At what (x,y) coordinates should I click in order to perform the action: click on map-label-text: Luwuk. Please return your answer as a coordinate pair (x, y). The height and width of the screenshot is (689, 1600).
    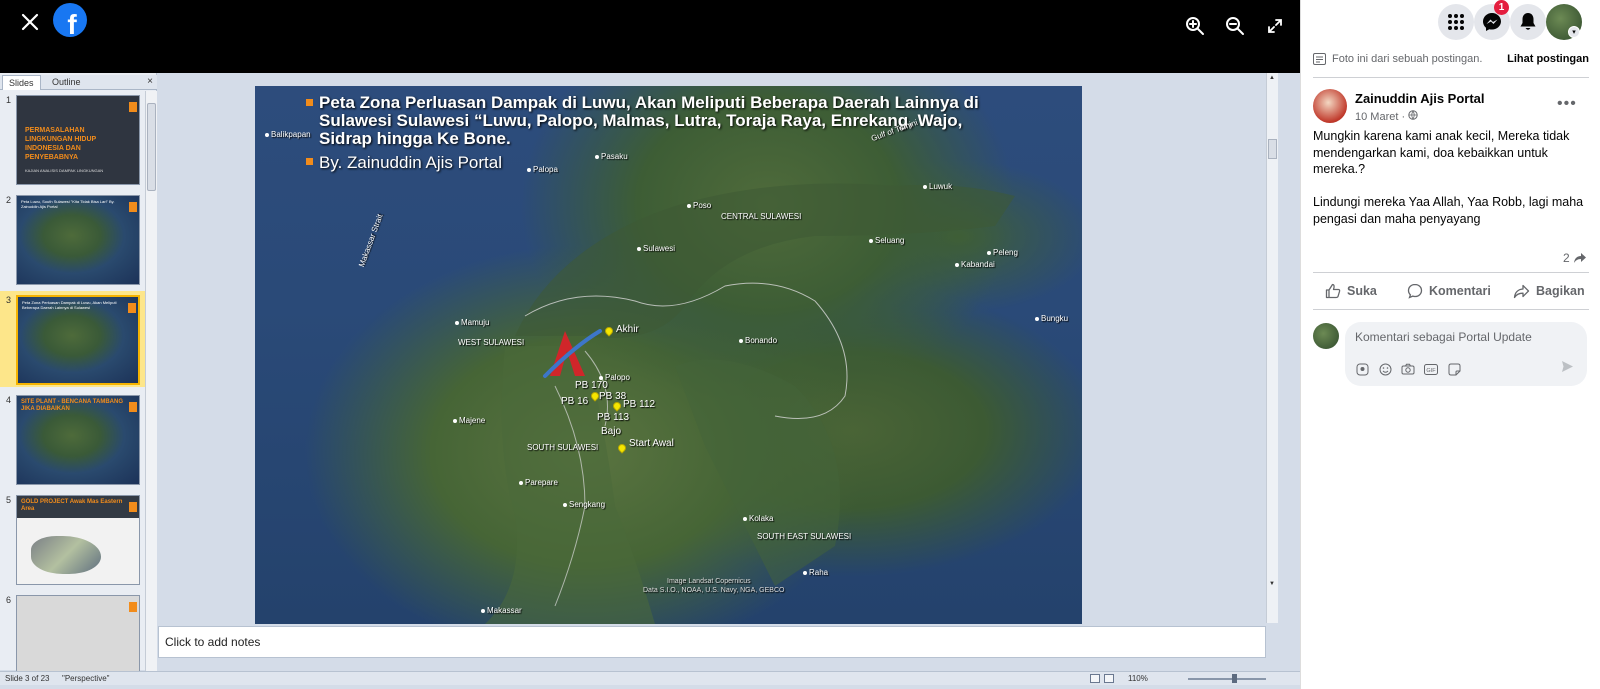
    Looking at the image, I should click on (941, 186).